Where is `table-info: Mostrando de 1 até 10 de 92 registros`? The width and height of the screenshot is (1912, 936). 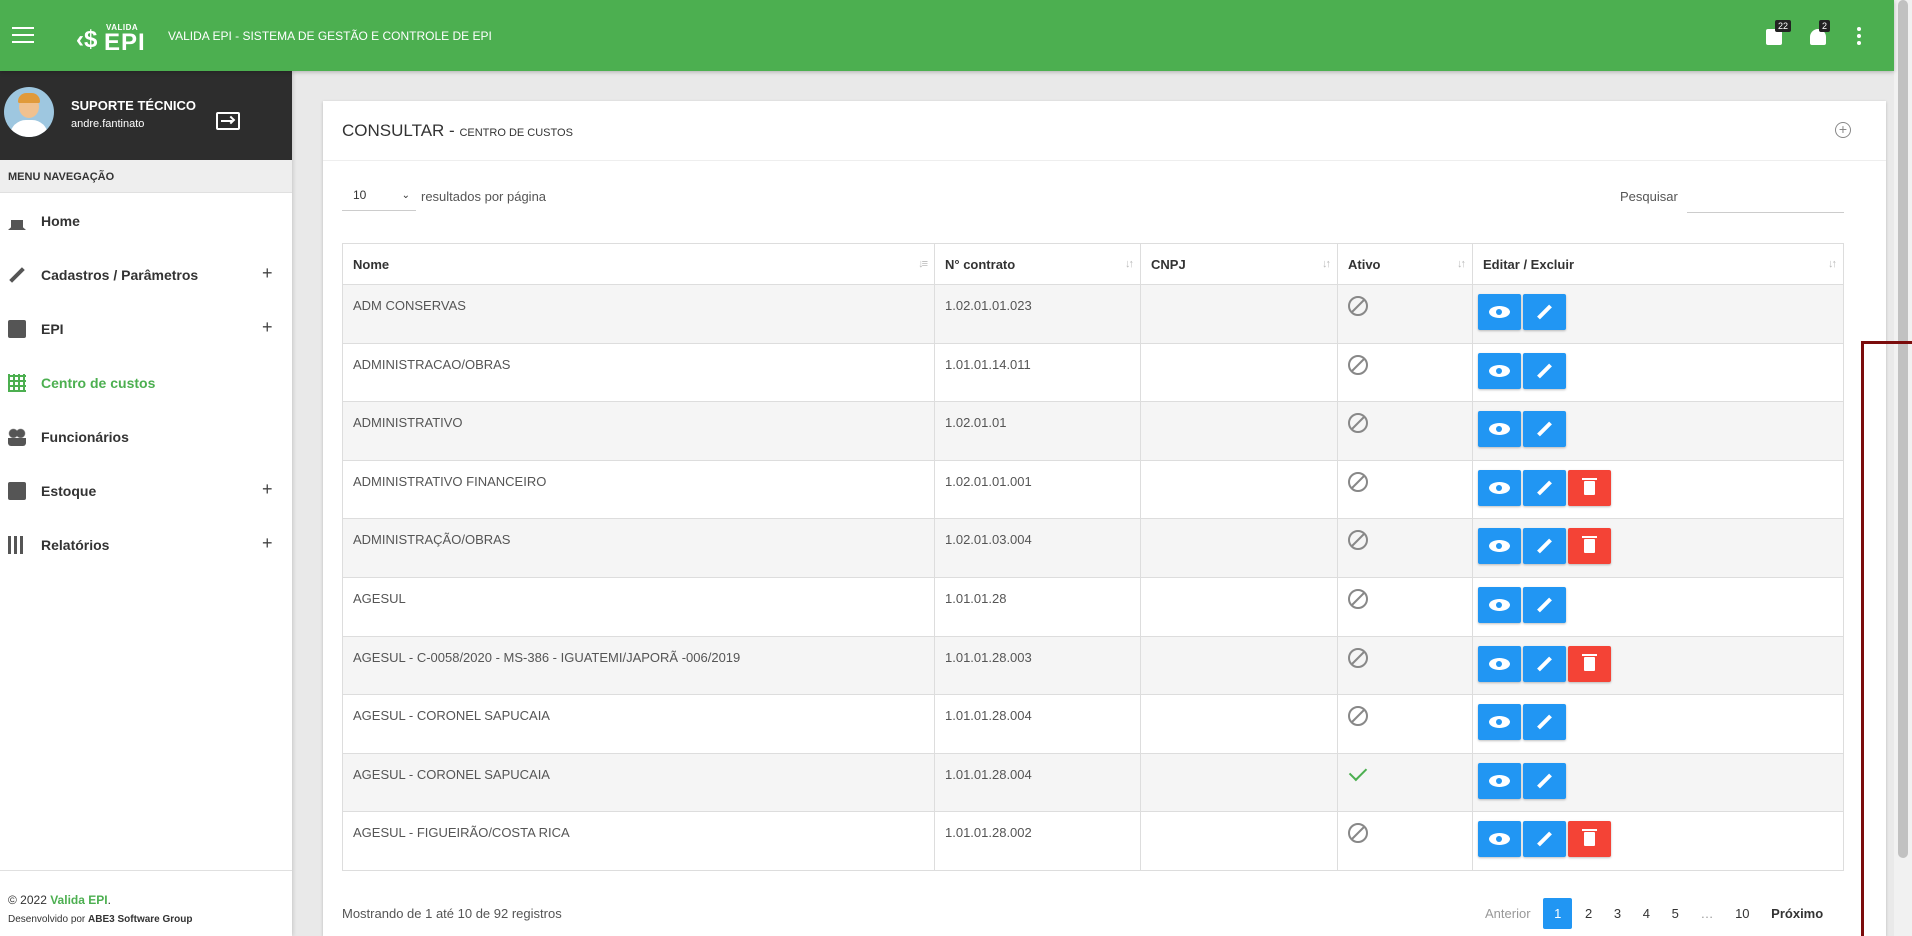
table-info: Mostrando de 1 até 10 de 92 registros is located at coordinates (452, 913).